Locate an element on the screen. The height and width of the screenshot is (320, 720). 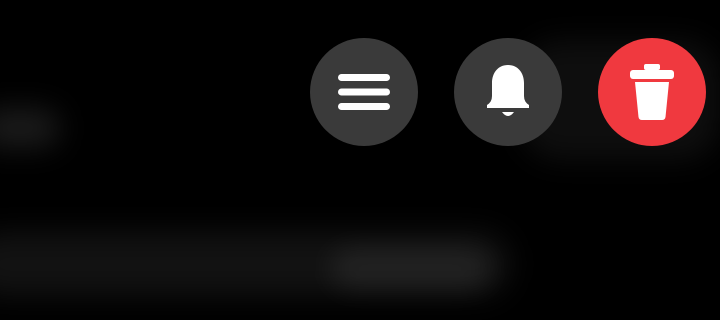
menu-button is located at coordinates (364, 92).